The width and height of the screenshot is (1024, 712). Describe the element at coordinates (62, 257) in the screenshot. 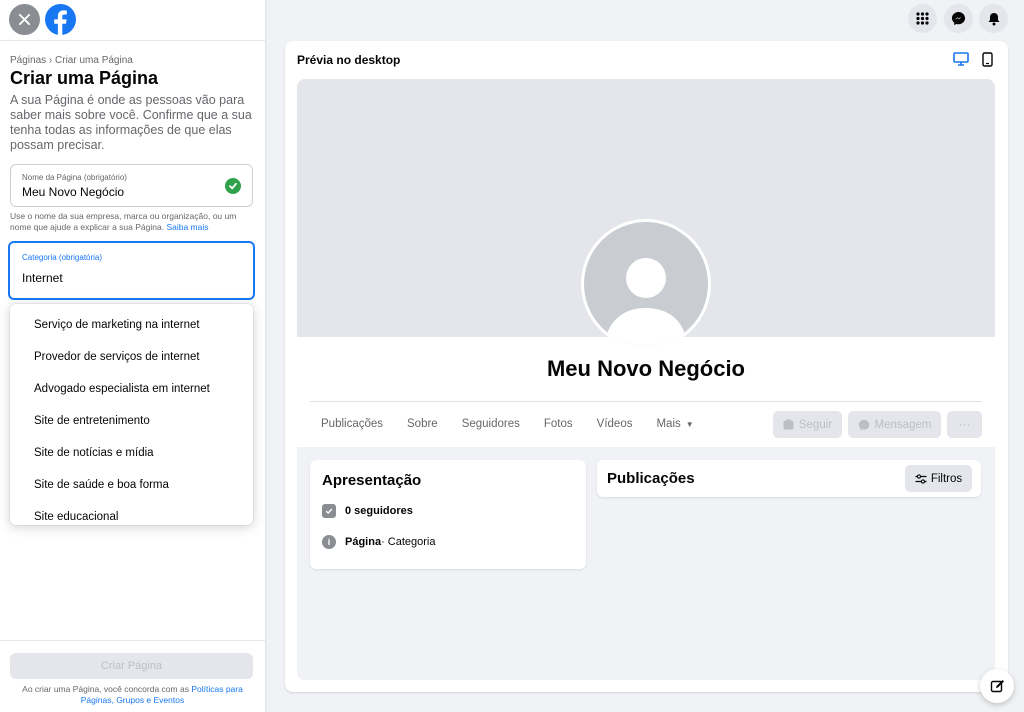

I see `category-label: Categoria (obrigatória)` at that location.